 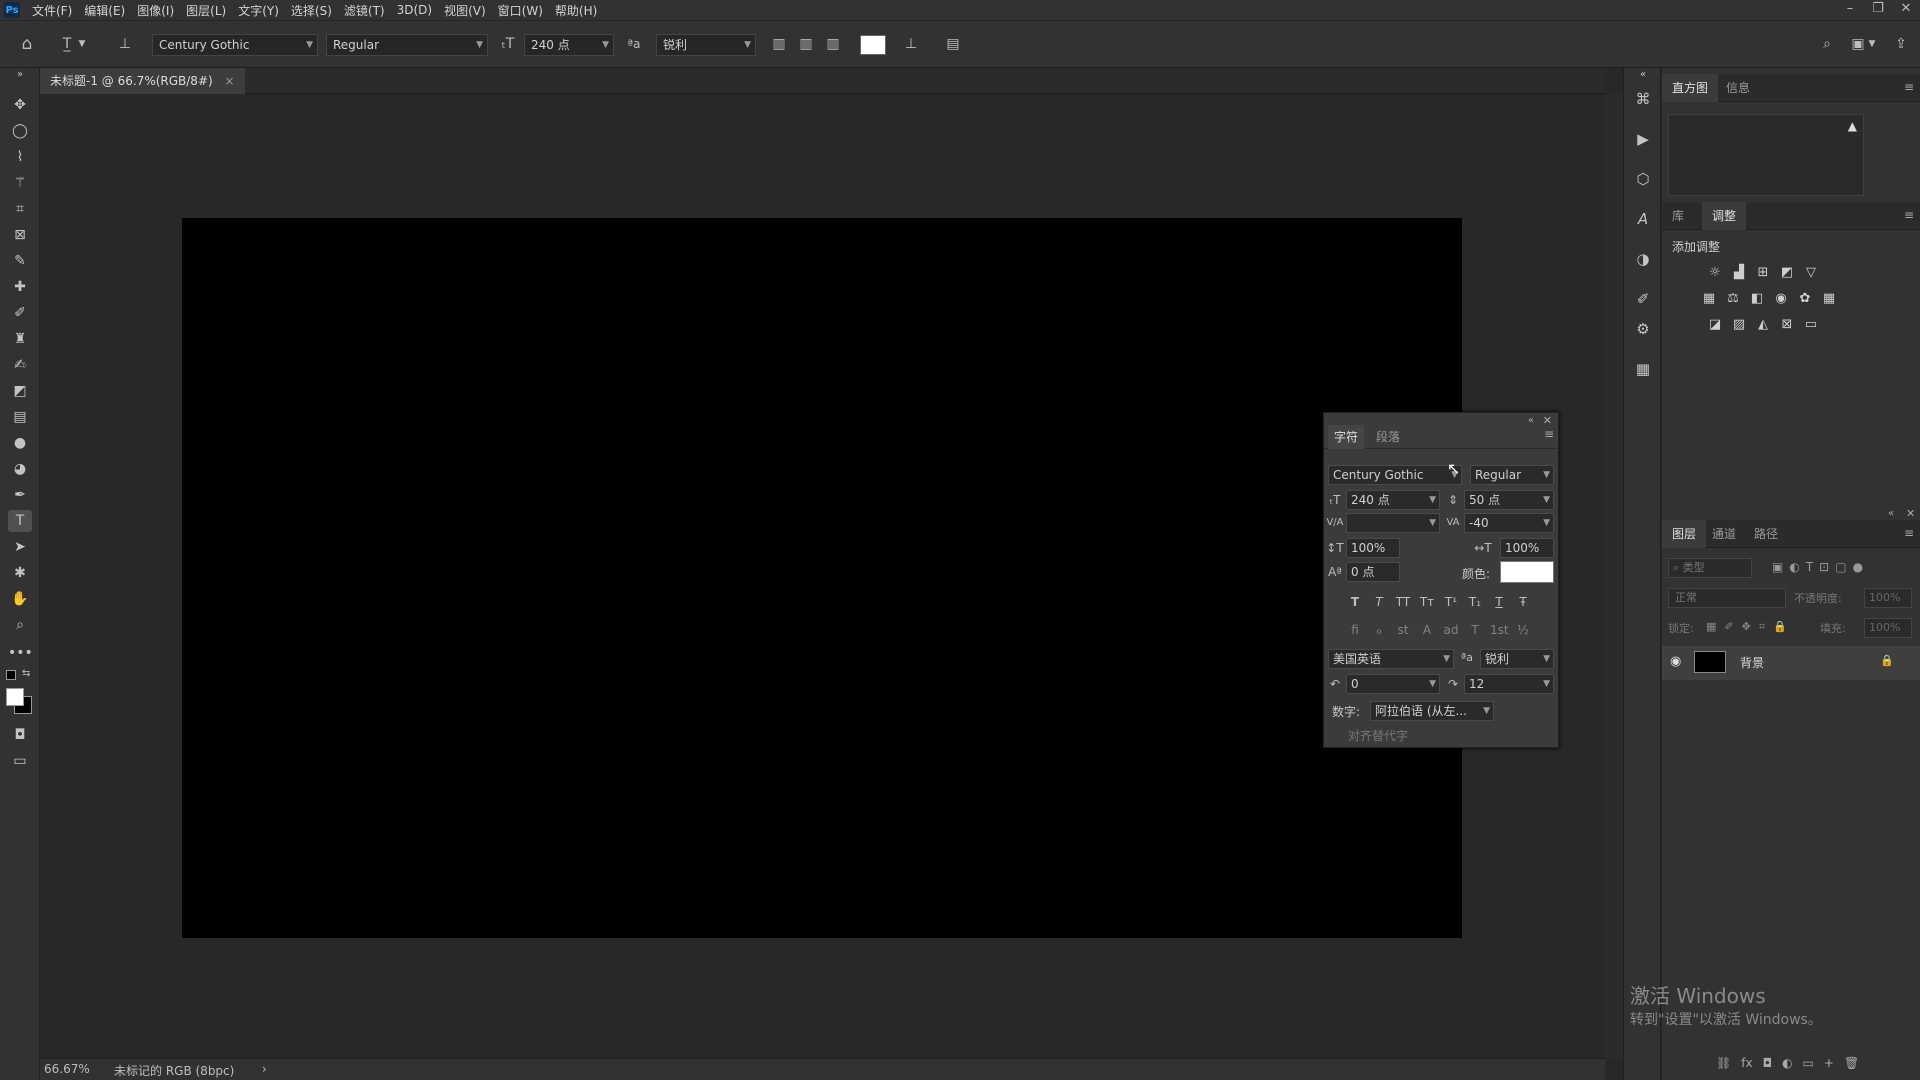 I want to click on tab-histogram: 直方图, so click(x=1690, y=88).